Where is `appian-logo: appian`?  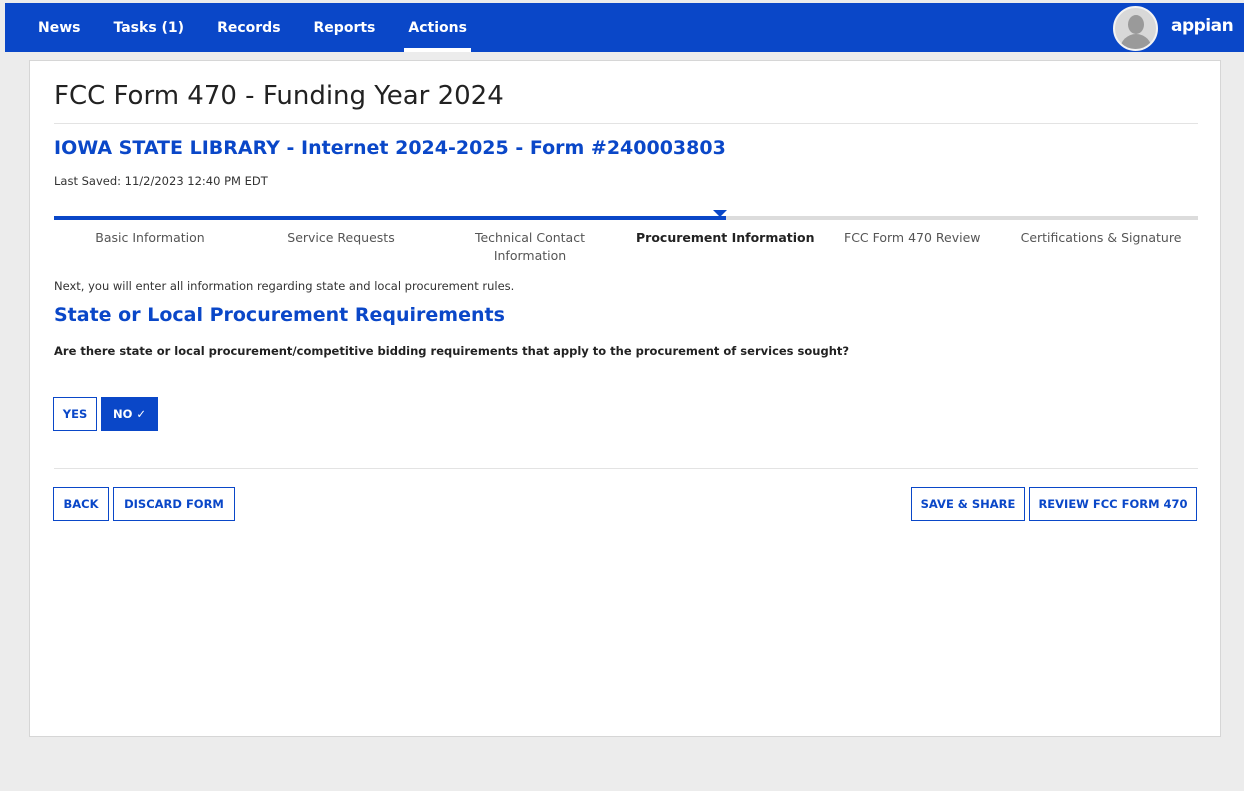
appian-logo: appian is located at coordinates (1202, 26).